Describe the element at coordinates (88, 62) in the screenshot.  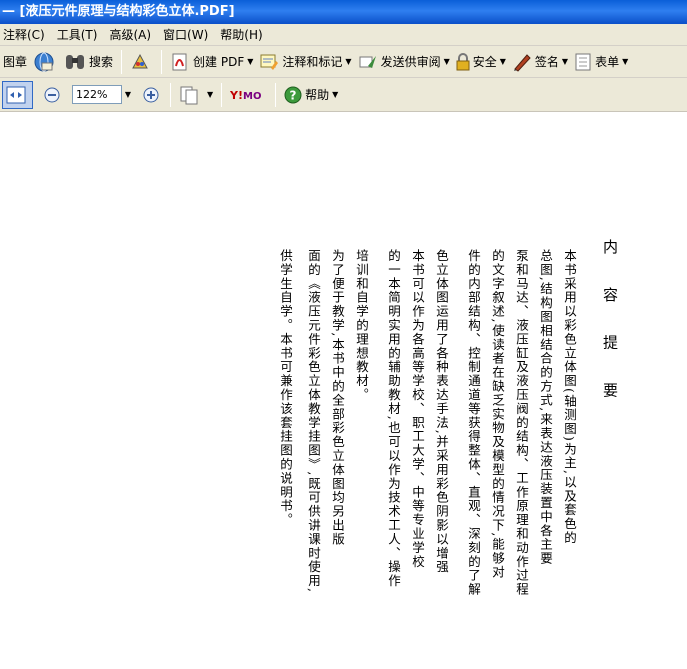
I see `search-button: 搜索` at that location.